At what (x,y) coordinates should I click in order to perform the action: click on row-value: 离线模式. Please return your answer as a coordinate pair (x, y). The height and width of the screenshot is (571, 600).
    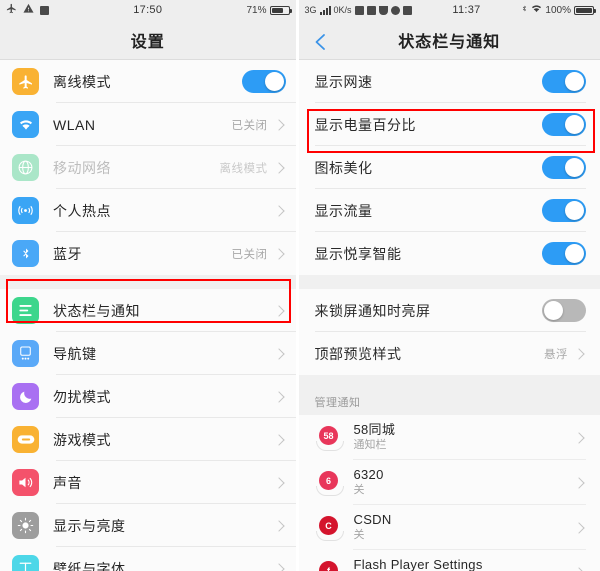
    Looking at the image, I should click on (243, 168).